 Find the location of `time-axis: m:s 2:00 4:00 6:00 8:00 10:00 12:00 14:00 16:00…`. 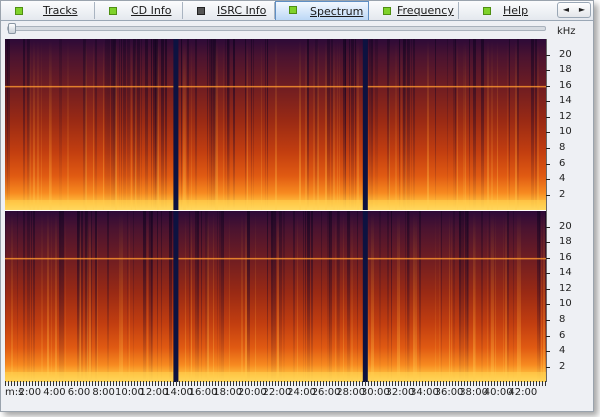

time-axis: m:s 2:00 4:00 6:00 8:00 10:00 12:00 14:00 16:00… is located at coordinates (273, 391).